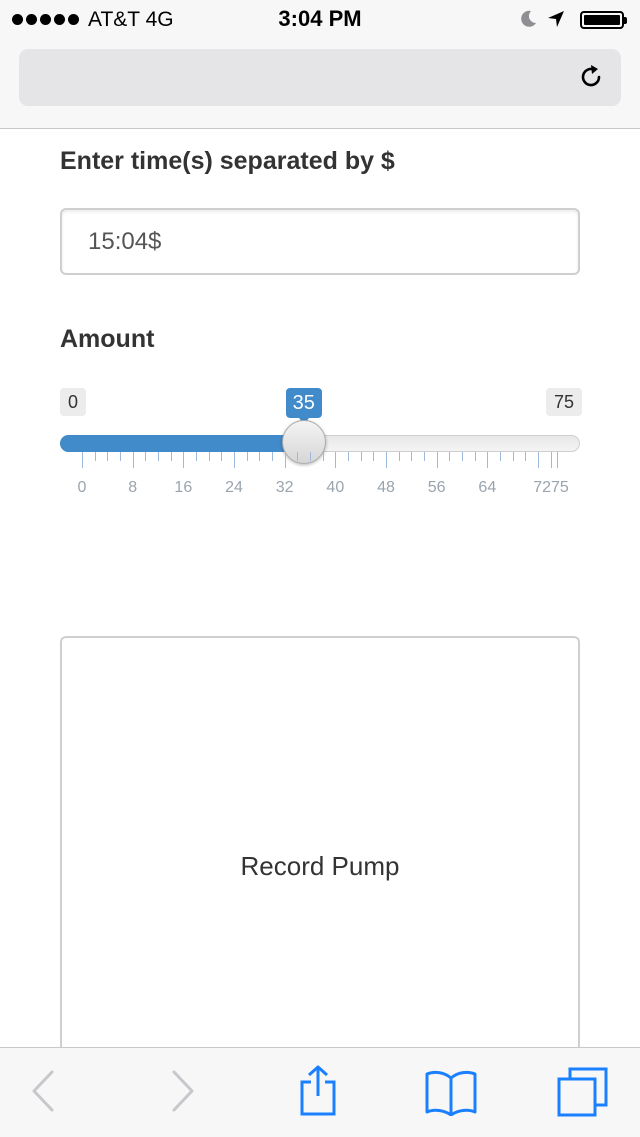 Image resolution: width=640 pixels, height=1137 pixels. Describe the element at coordinates (107, 339) in the screenshot. I see `amount-label: Amount` at that location.